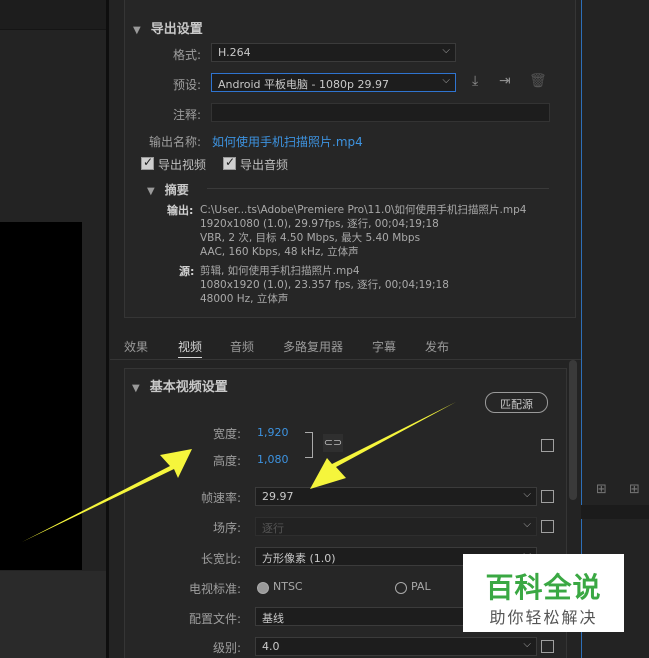 Image resolution: width=649 pixels, height=658 pixels. I want to click on trash-icon: 🗑, so click(538, 81).